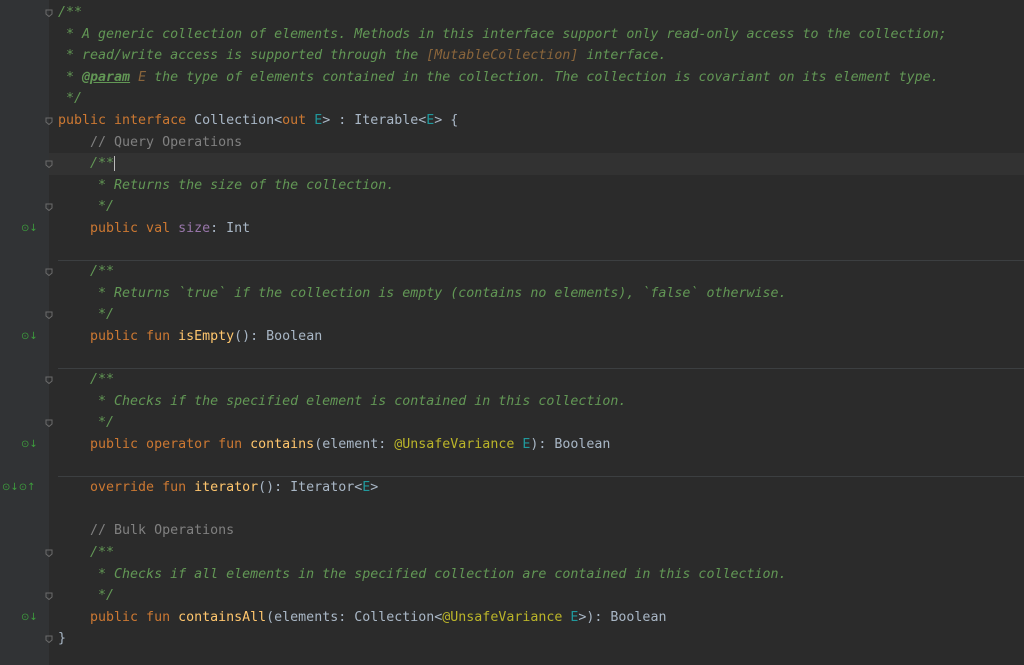  I want to click on code-token: containsAll, so click(222, 617).